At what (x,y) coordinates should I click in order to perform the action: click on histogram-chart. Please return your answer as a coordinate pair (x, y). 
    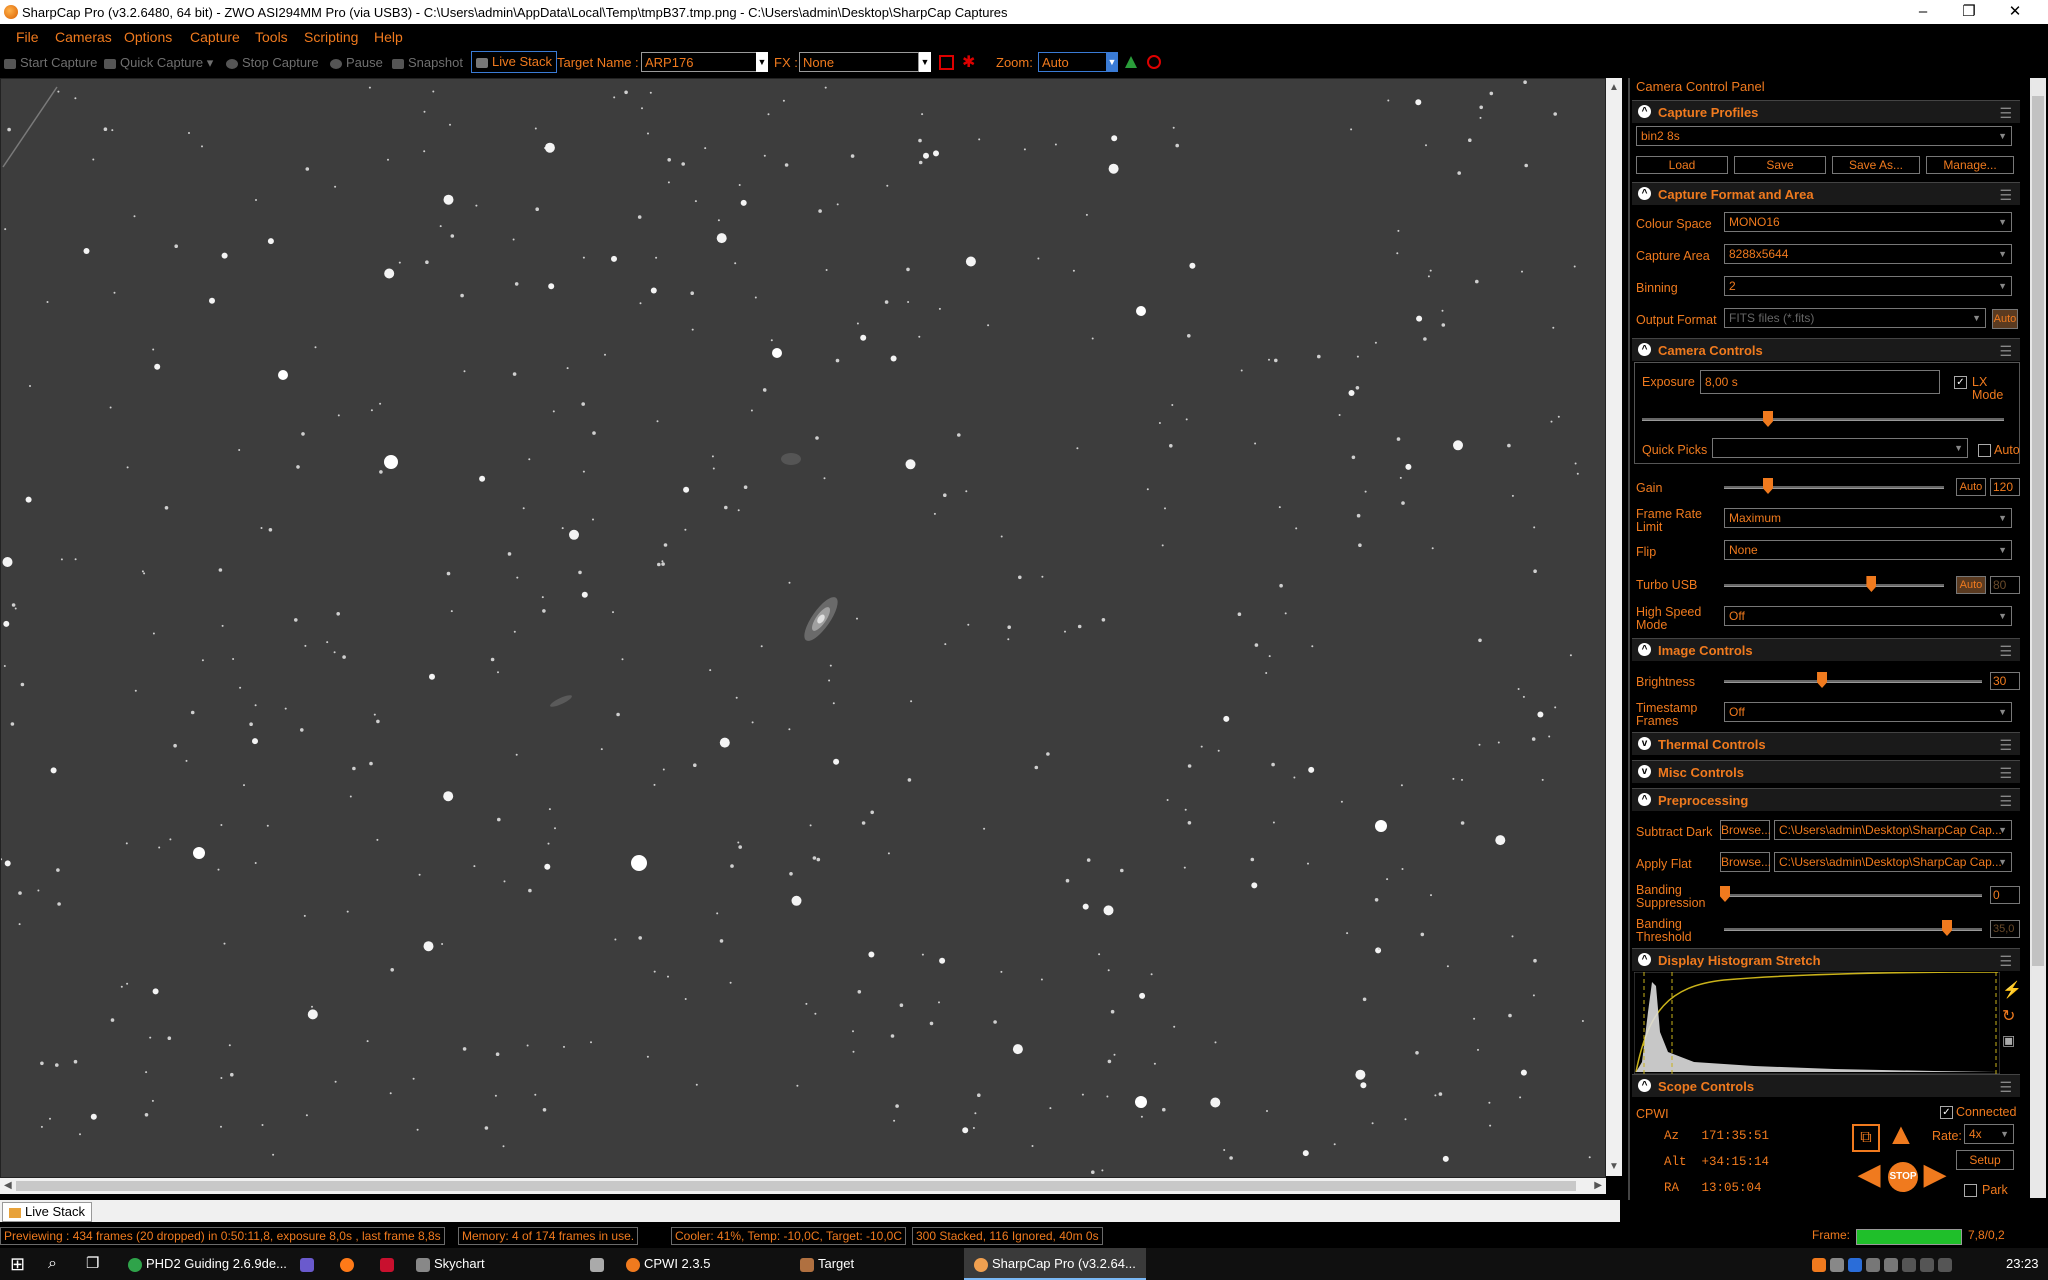
    Looking at the image, I should click on (1817, 1023).